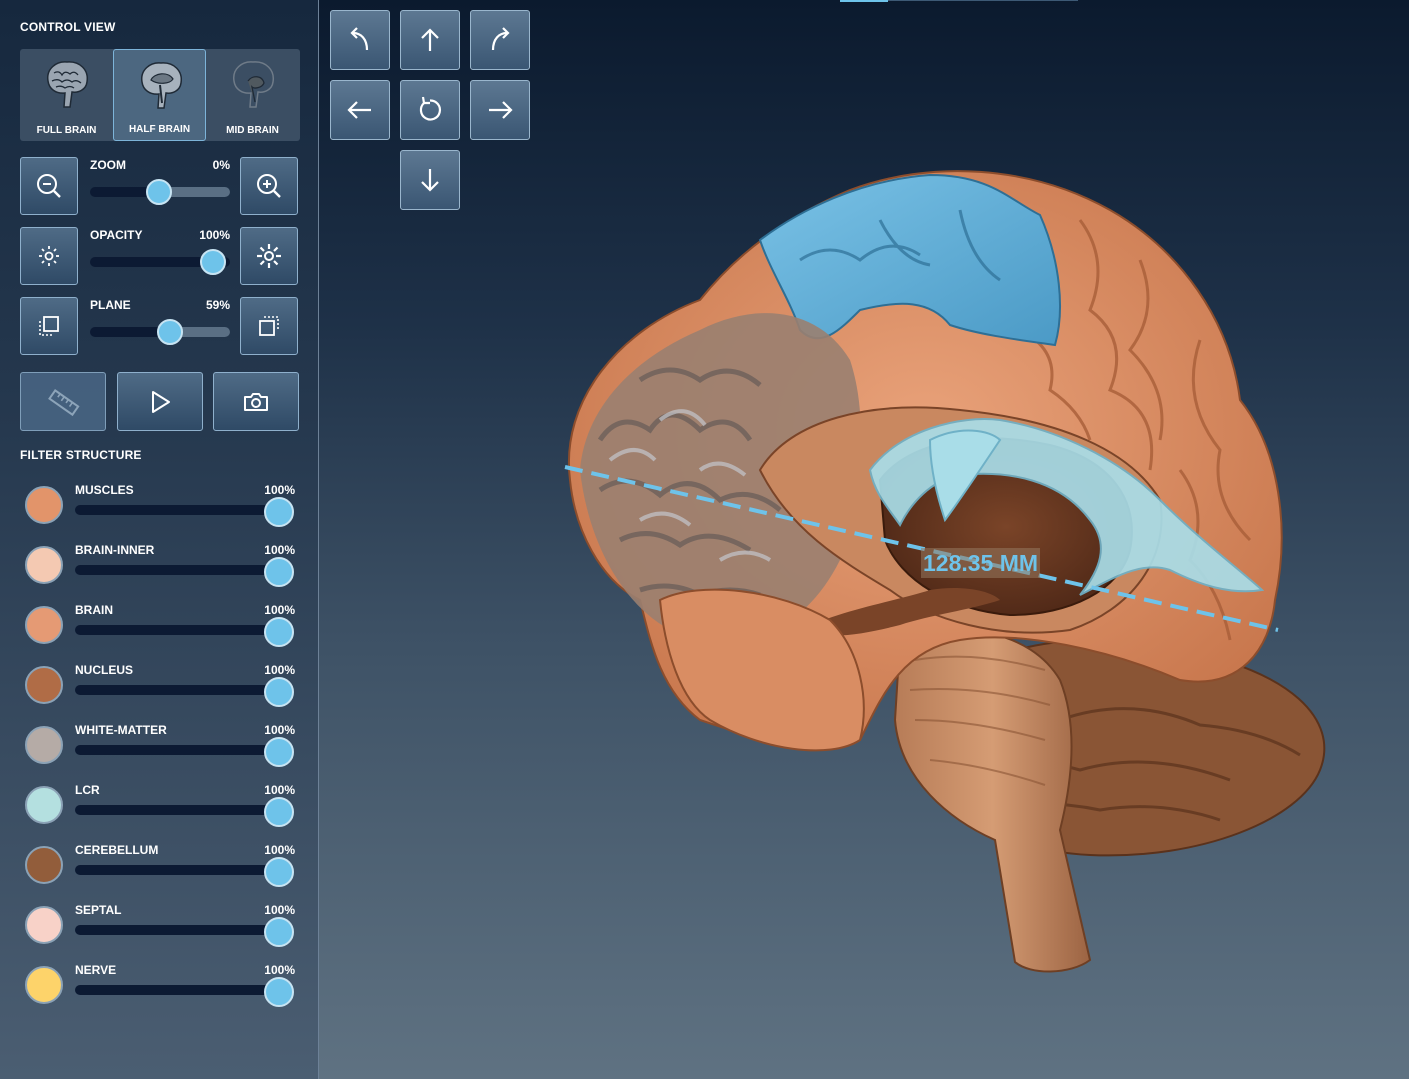 The image size is (1409, 1079). What do you see at coordinates (279, 910) in the screenshot?
I see `filter-value-septal: 100%` at bounding box center [279, 910].